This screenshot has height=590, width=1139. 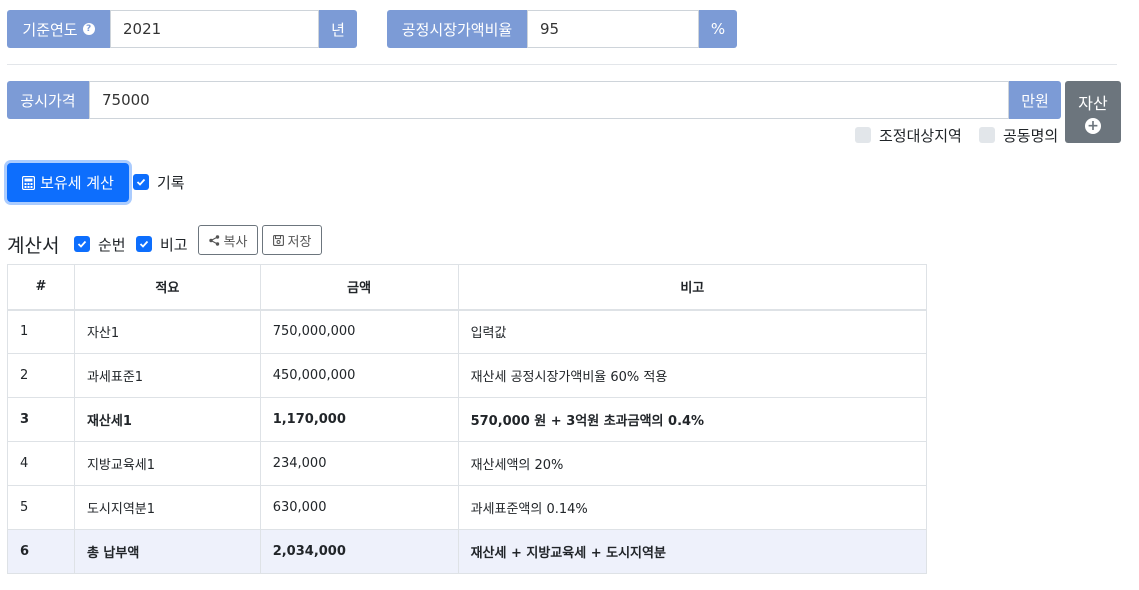 What do you see at coordinates (987, 135) in the screenshot?
I see `joint-owner-checkbox` at bounding box center [987, 135].